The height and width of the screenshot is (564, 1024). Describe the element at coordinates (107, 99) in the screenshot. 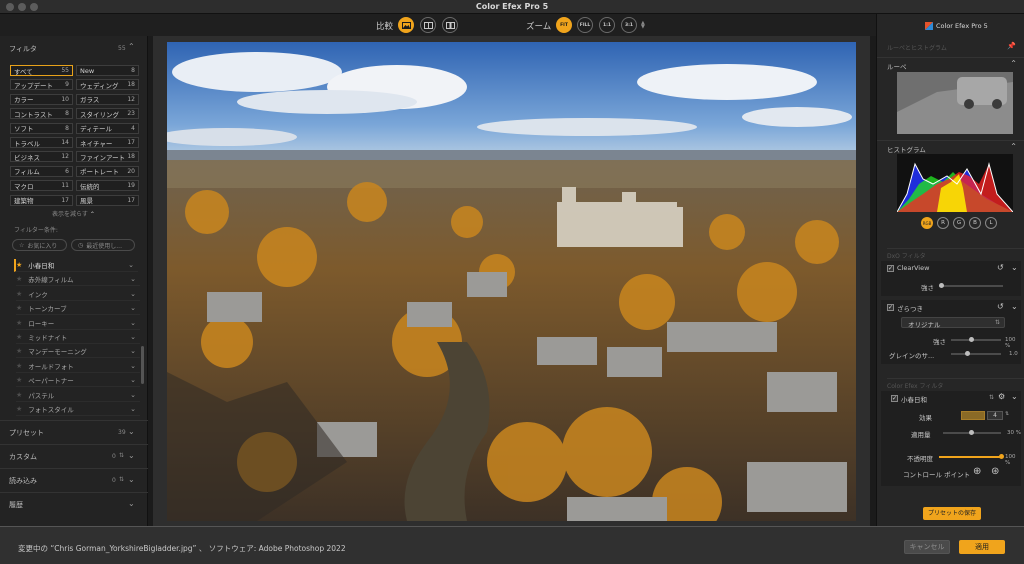

I see `category-5: ガラス 12` at that location.